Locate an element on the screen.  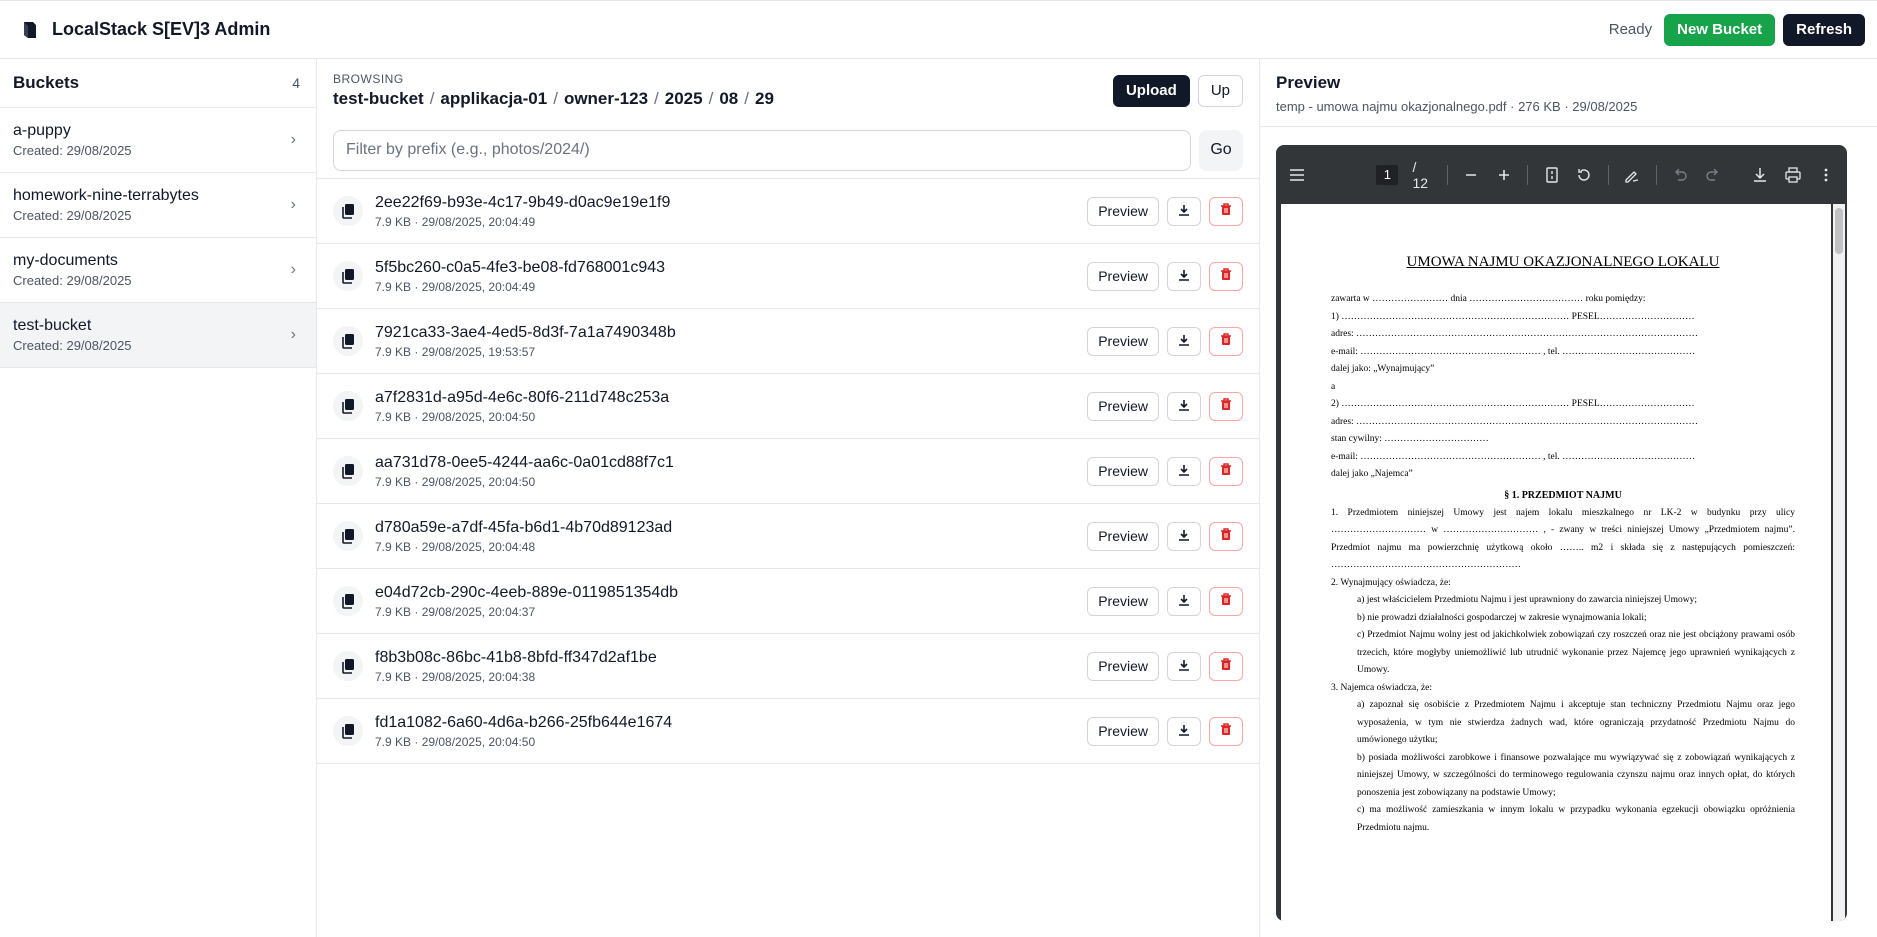
browsing-label: BROWSING is located at coordinates (368, 79).